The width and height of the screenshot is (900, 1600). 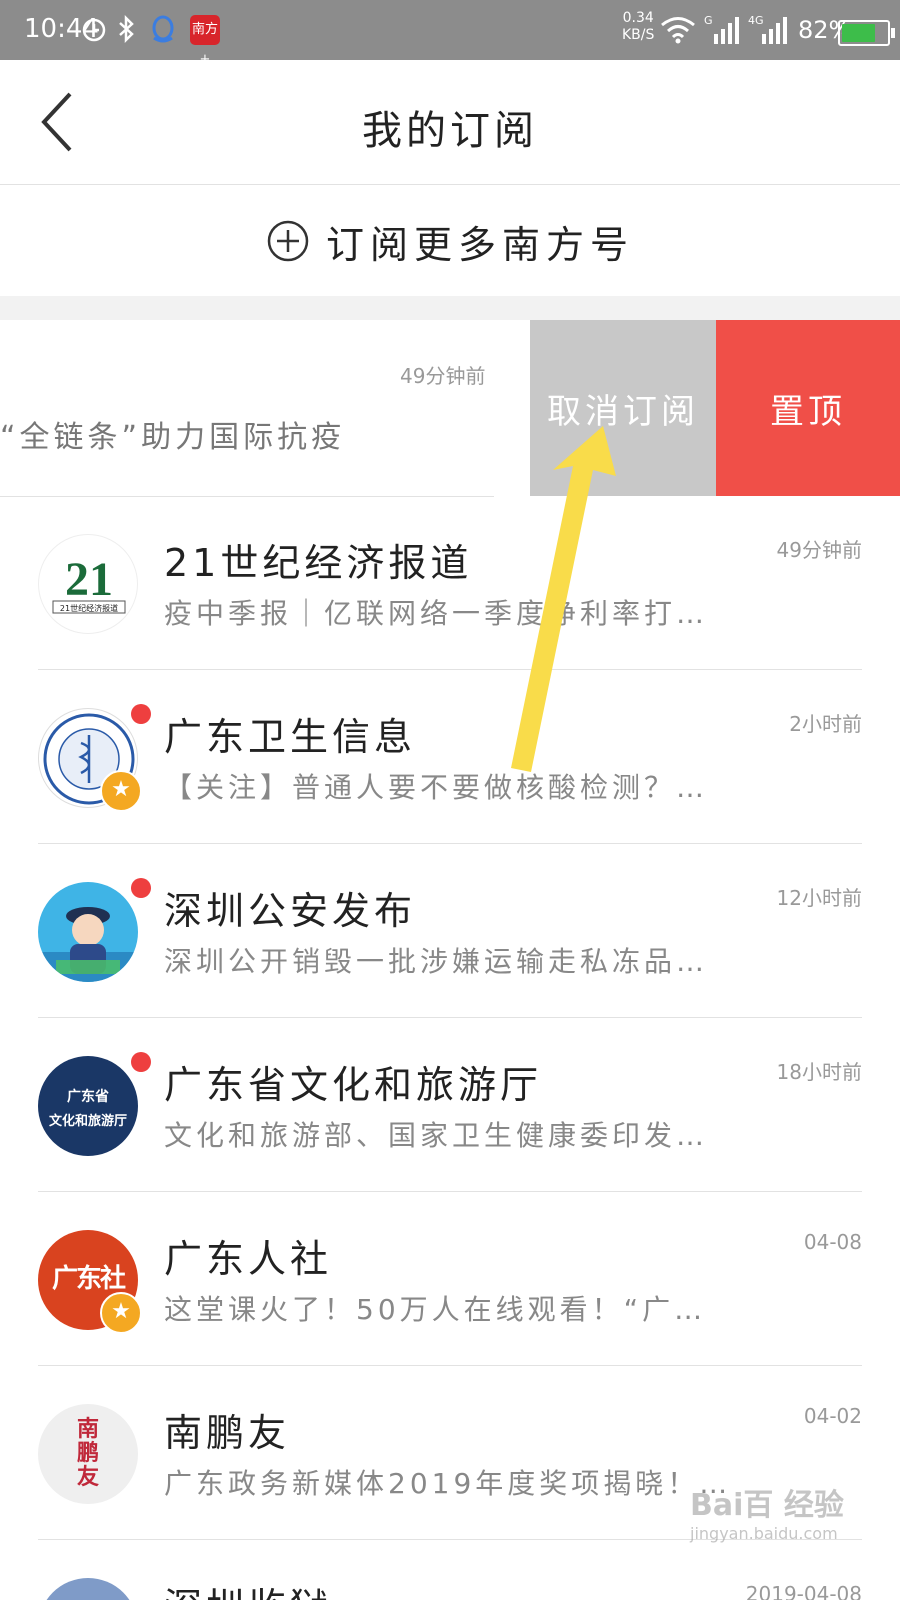 What do you see at coordinates (832, 1416) in the screenshot?
I see `item-time: 04-02` at bounding box center [832, 1416].